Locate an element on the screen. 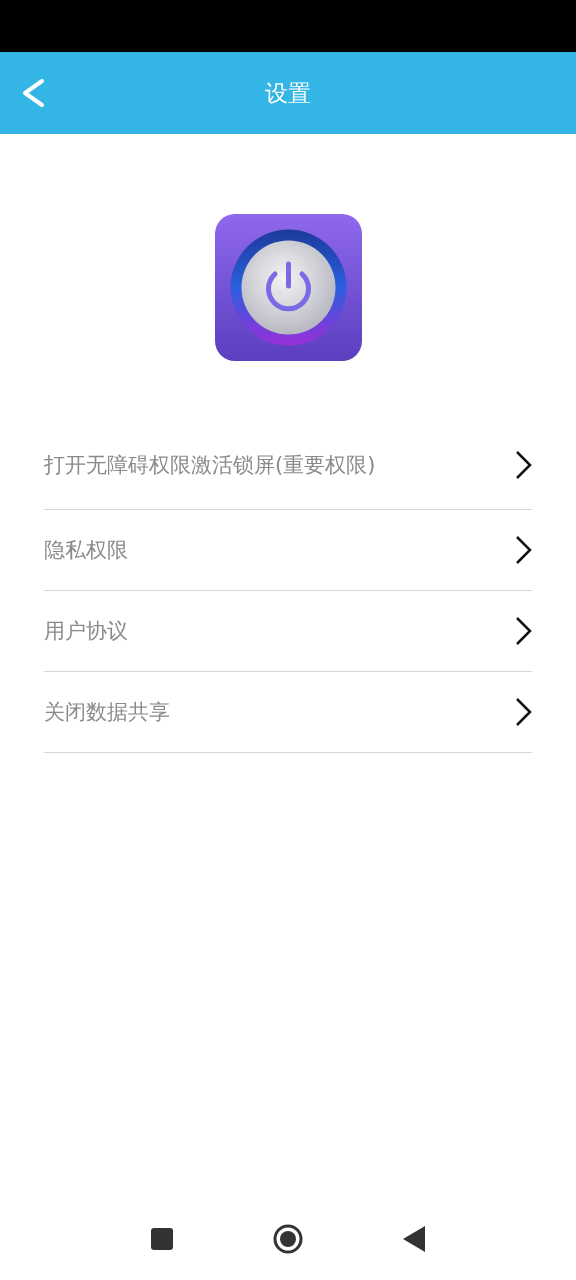 This screenshot has height=1280, width=576. menu-label: 隐私权限 is located at coordinates (86, 550).